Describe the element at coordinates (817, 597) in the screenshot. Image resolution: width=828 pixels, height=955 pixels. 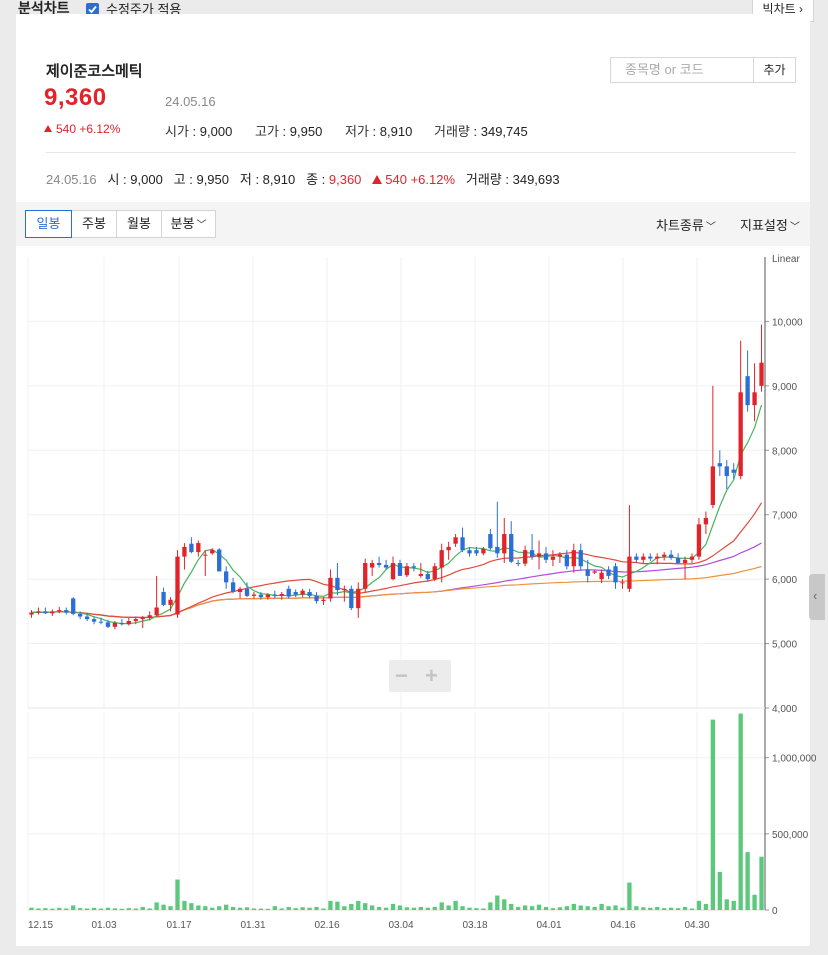
I see `side-panel-handle: ‹` at that location.